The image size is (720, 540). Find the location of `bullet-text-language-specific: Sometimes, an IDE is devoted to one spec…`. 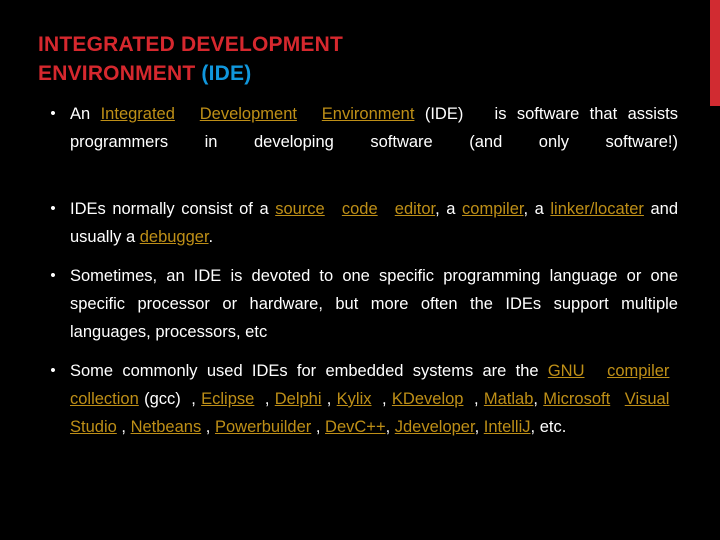

bullet-text-language-specific: Sometimes, an IDE is devoted to one spec… is located at coordinates (374, 304).